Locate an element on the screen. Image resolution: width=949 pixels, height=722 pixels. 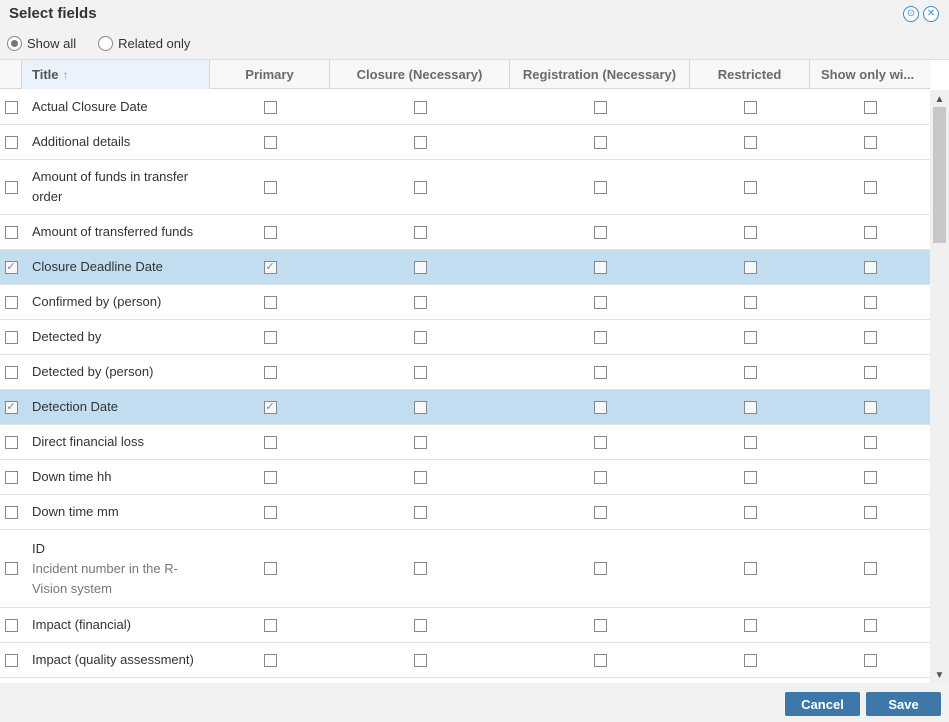
header-registration: Registration (Necessary) is located at coordinates (600, 74).